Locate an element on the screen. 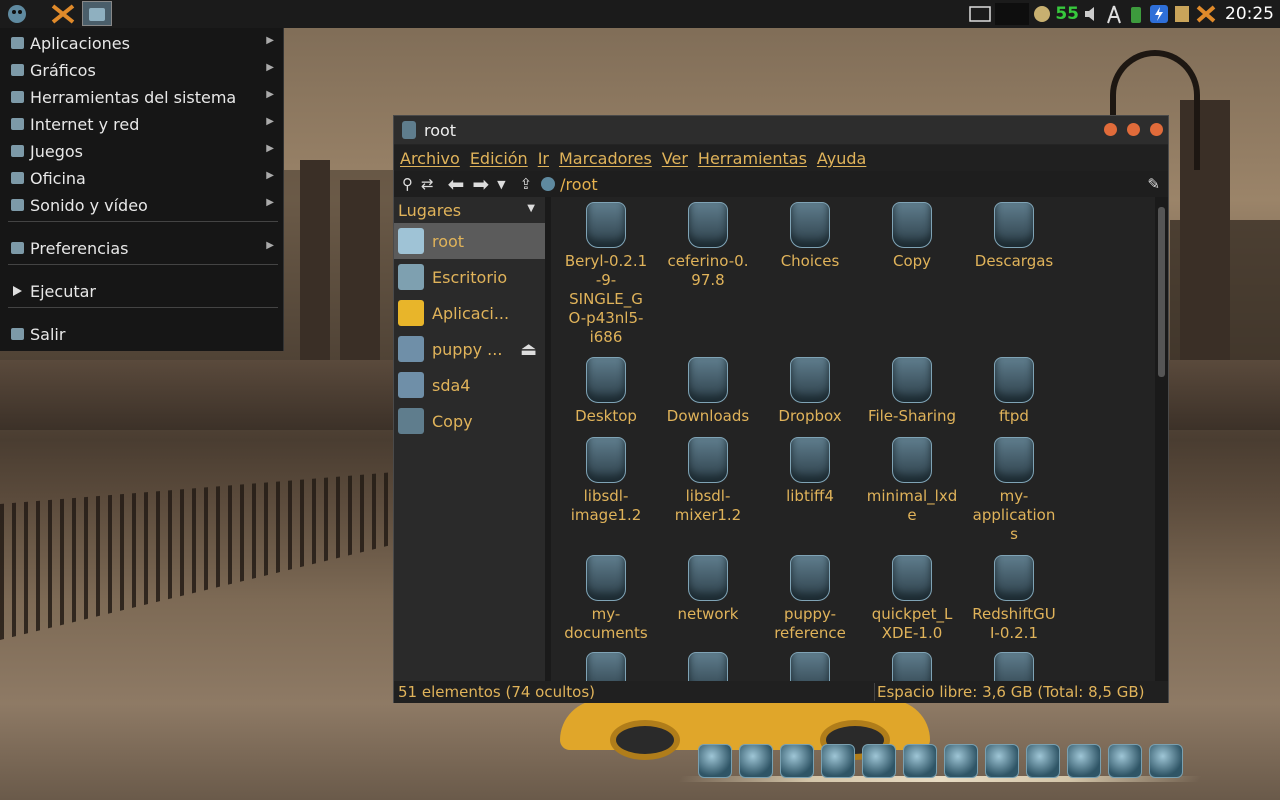  file-item: ftpd is located at coordinates (1014, 391).